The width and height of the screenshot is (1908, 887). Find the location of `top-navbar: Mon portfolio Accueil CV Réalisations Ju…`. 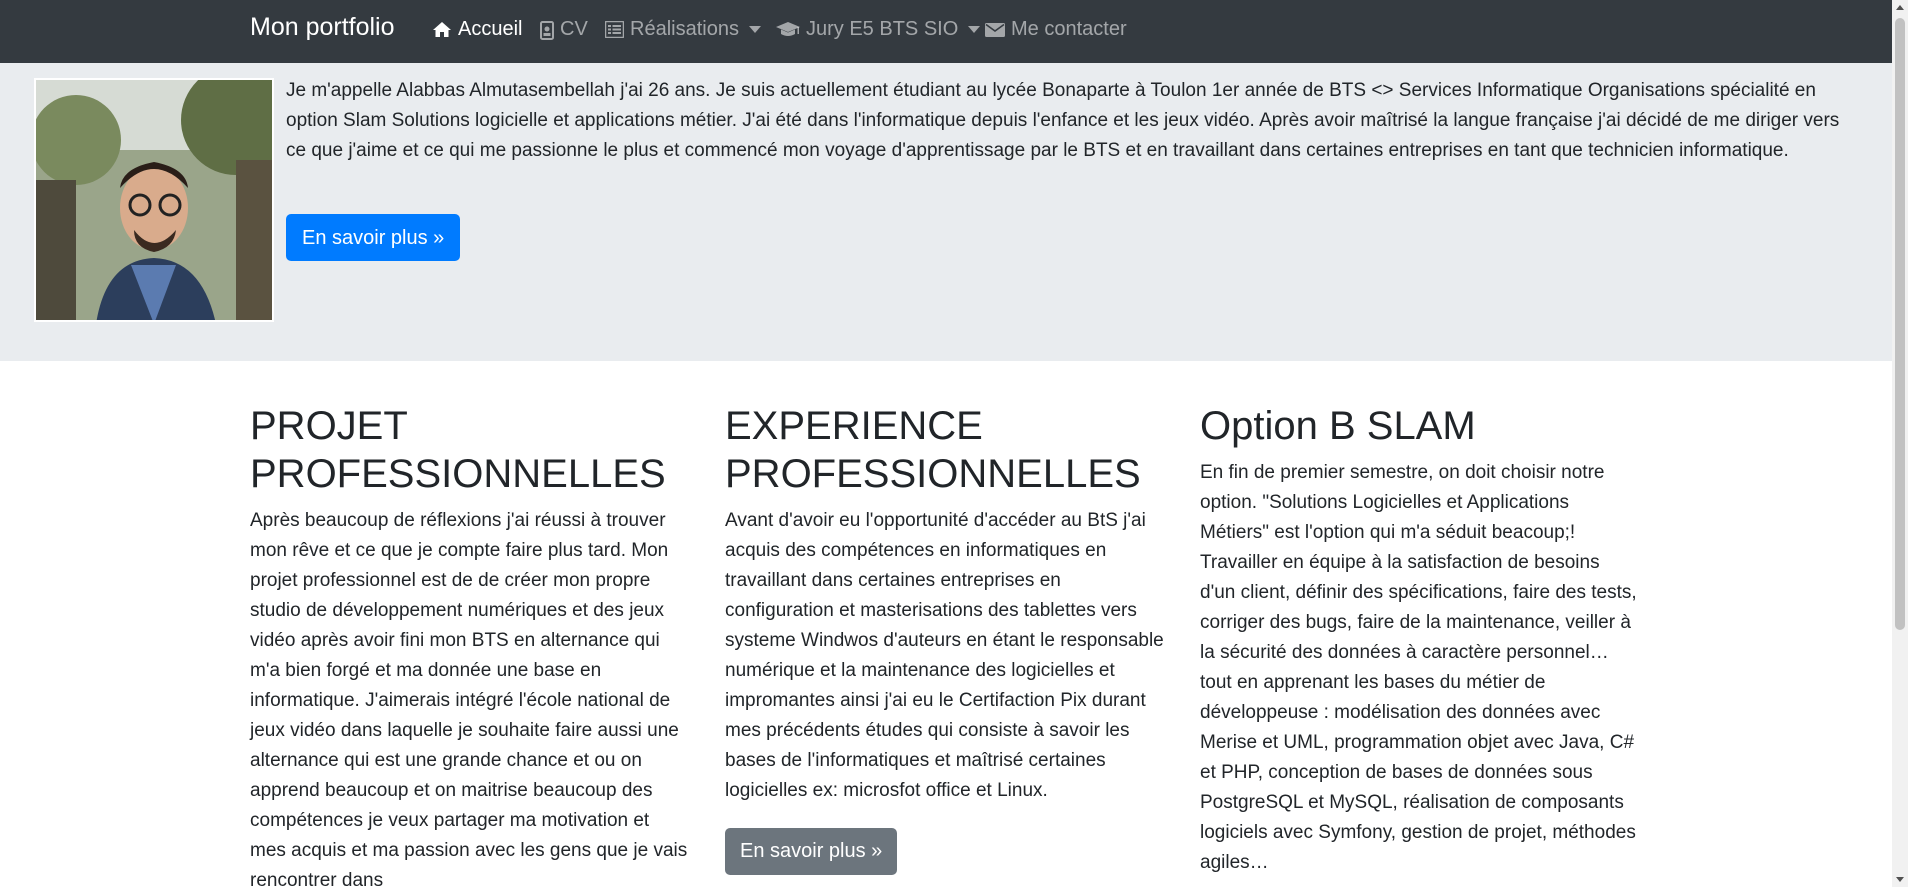

top-navbar: Mon portfolio Accueil CV Réalisations Ju… is located at coordinates (946, 31).